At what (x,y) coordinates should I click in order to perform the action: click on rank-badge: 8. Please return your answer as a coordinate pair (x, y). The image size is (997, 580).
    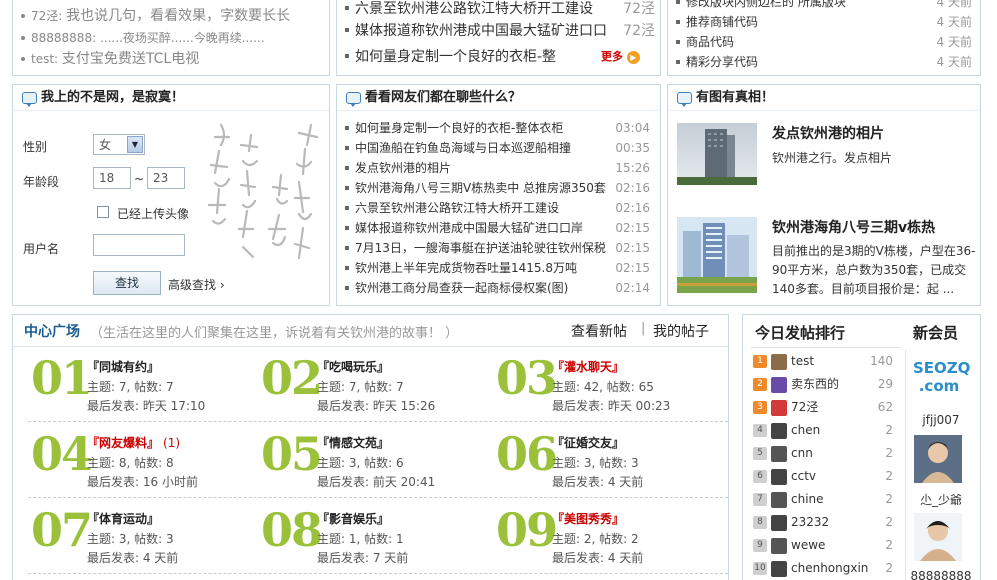
    Looking at the image, I should click on (760, 522).